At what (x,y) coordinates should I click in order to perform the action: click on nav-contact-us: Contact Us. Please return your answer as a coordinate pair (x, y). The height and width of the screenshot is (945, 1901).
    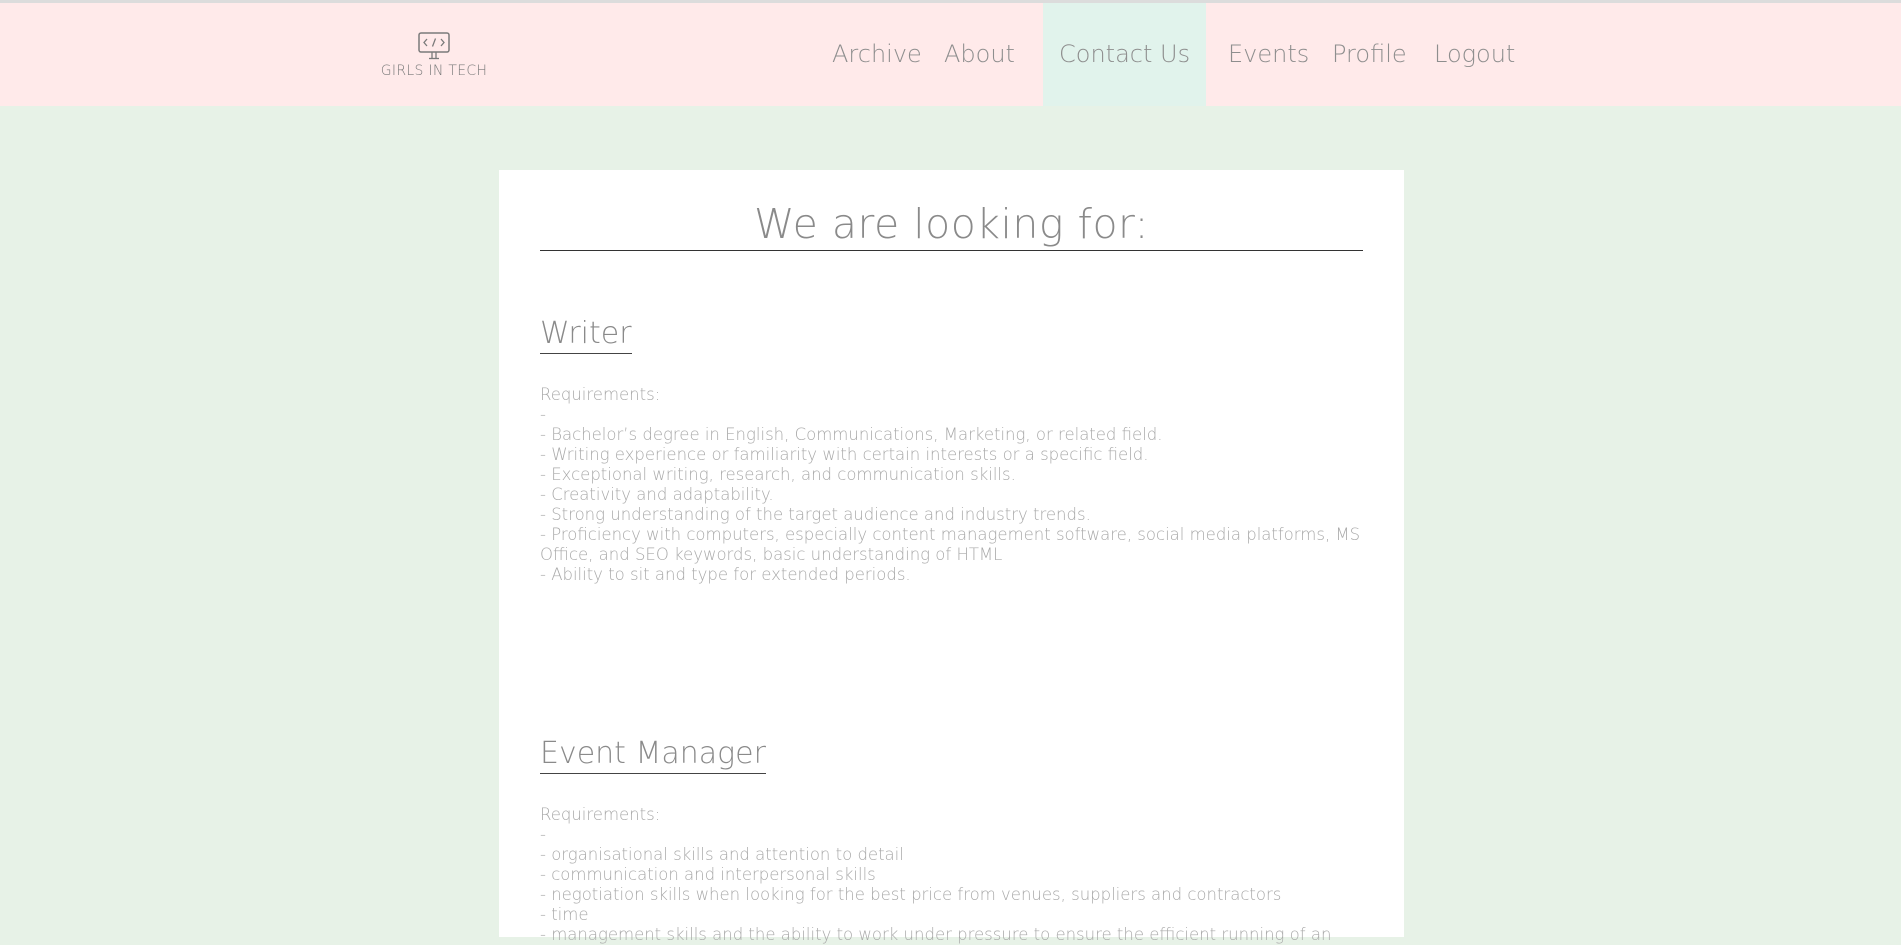
    Looking at the image, I should click on (1125, 54).